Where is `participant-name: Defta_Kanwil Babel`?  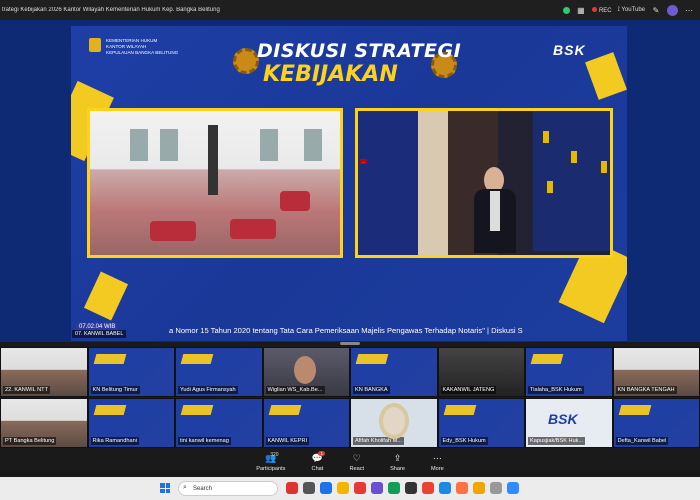 participant-name: Defta_Kanwil Babel is located at coordinates (642, 441).